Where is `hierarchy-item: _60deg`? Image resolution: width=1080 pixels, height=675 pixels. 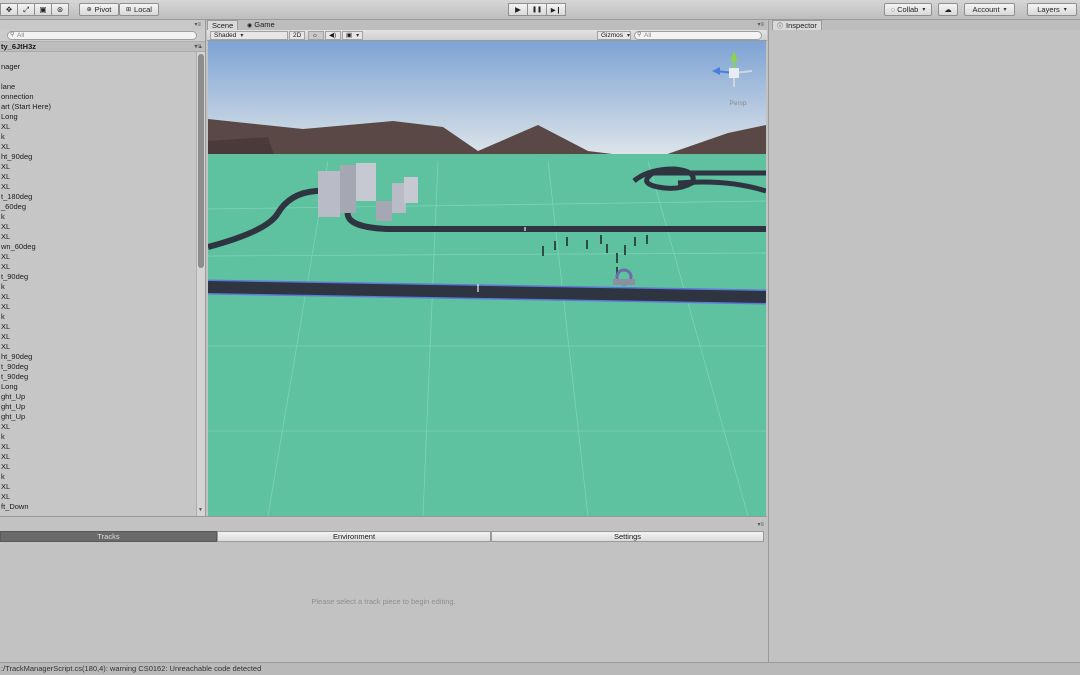 hierarchy-item: _60deg is located at coordinates (98, 207).